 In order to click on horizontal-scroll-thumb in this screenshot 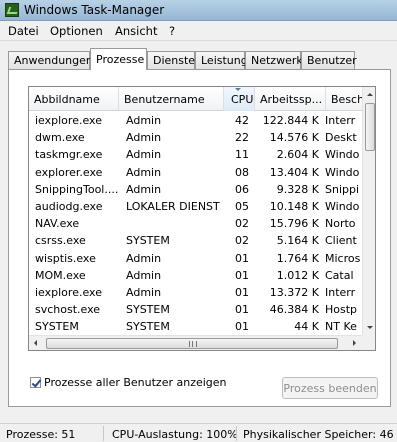, I will do `click(192, 343)`.